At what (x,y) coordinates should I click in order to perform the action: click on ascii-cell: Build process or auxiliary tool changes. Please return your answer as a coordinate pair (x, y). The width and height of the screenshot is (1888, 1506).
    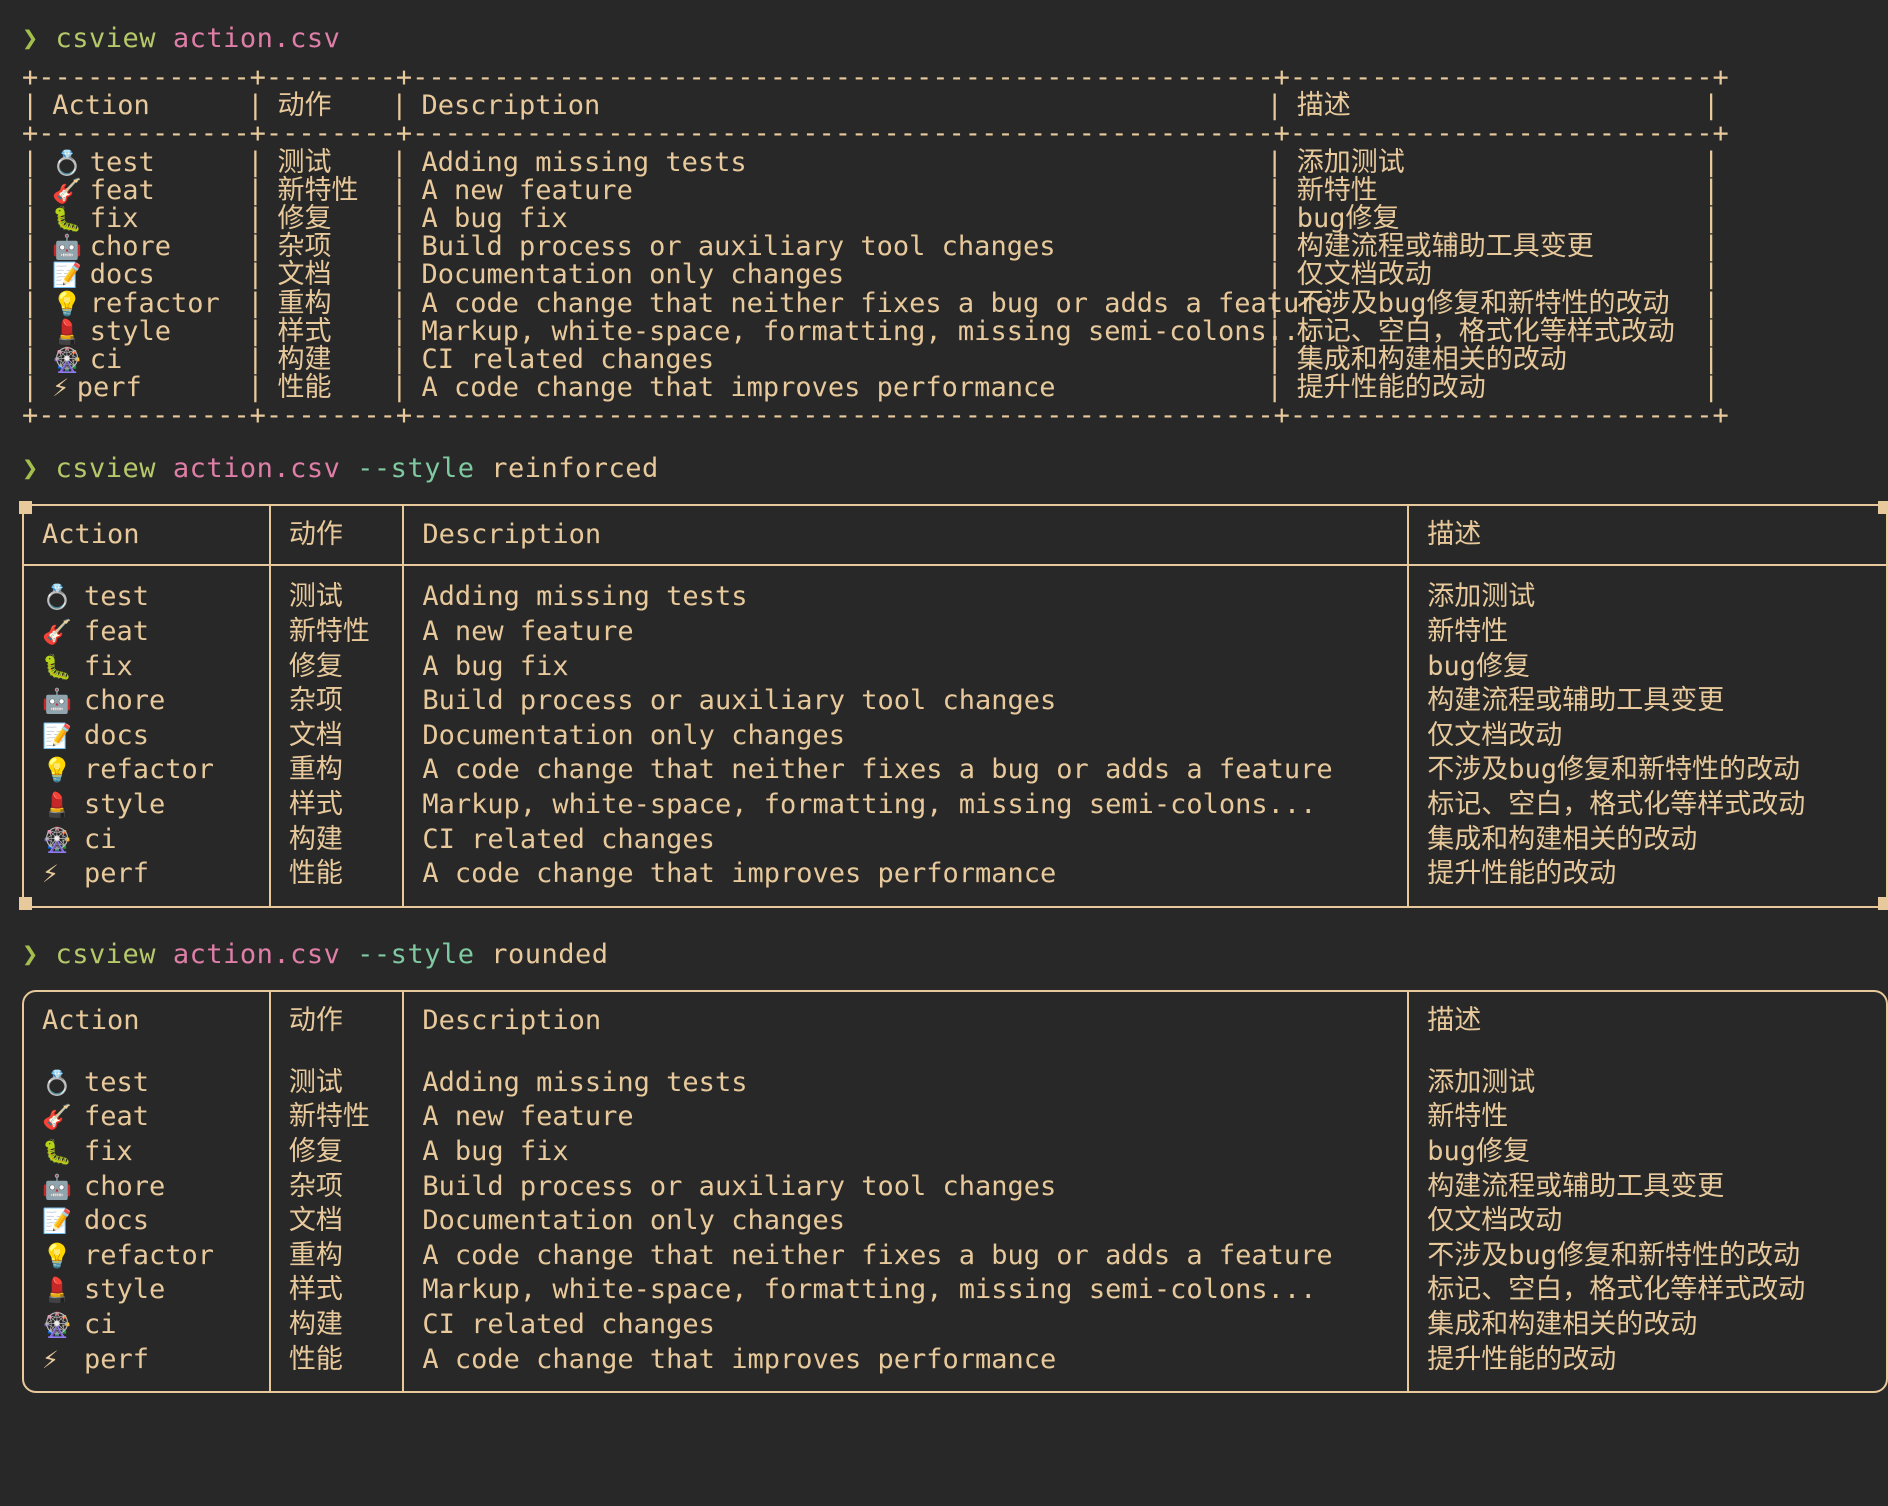
    Looking at the image, I should click on (738, 247).